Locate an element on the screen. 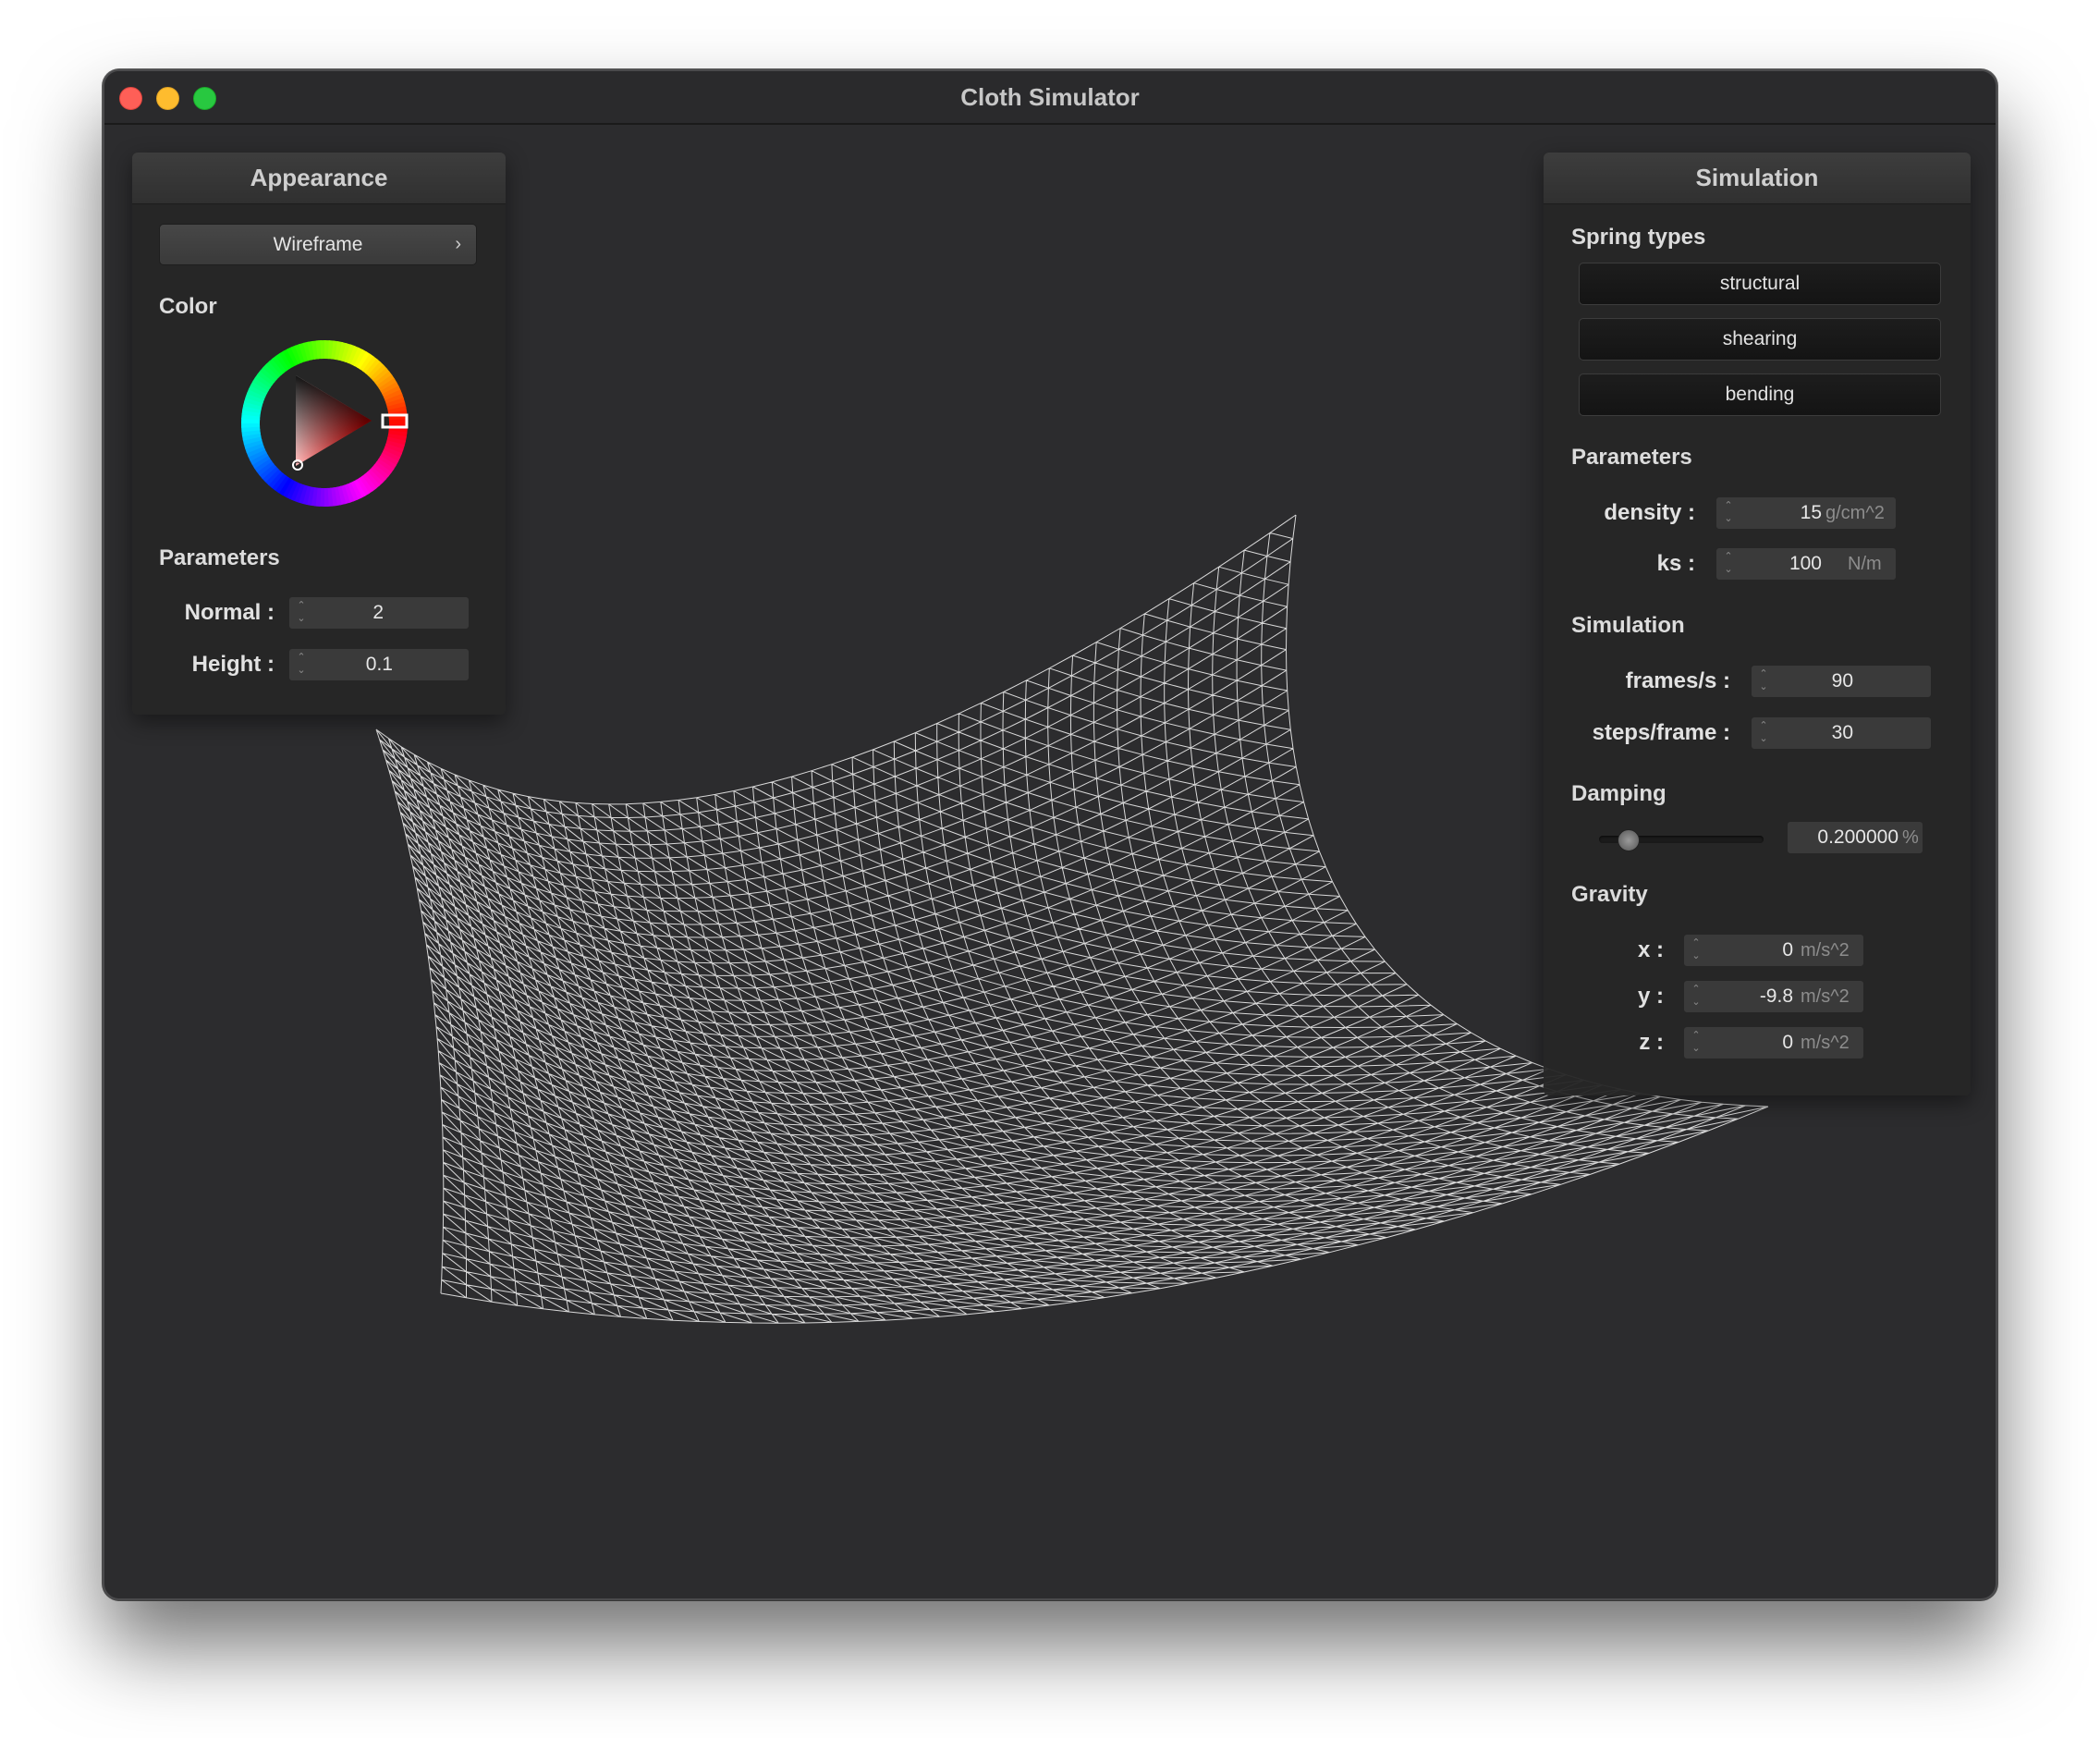 This screenshot has width=2100, height=1738. steps-value: 30 is located at coordinates (1842, 732).